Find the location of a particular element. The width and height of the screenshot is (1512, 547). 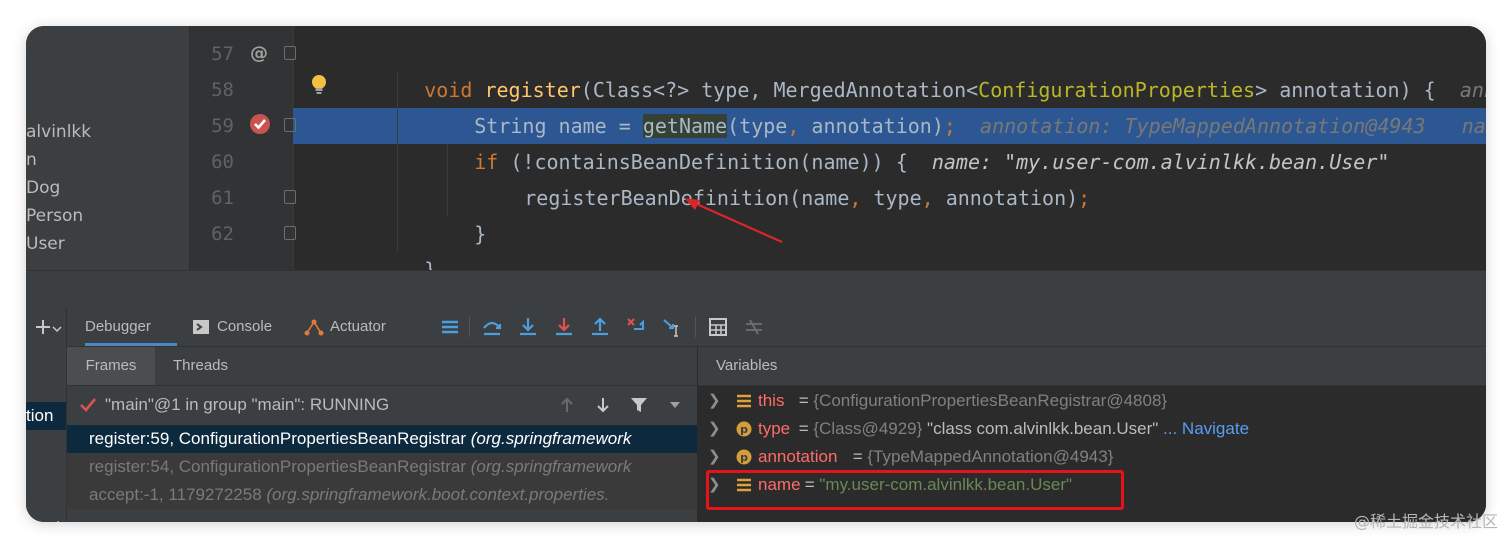

variable-extra: "class com.alvinlkk.bean.User" is located at coordinates (1040, 428).